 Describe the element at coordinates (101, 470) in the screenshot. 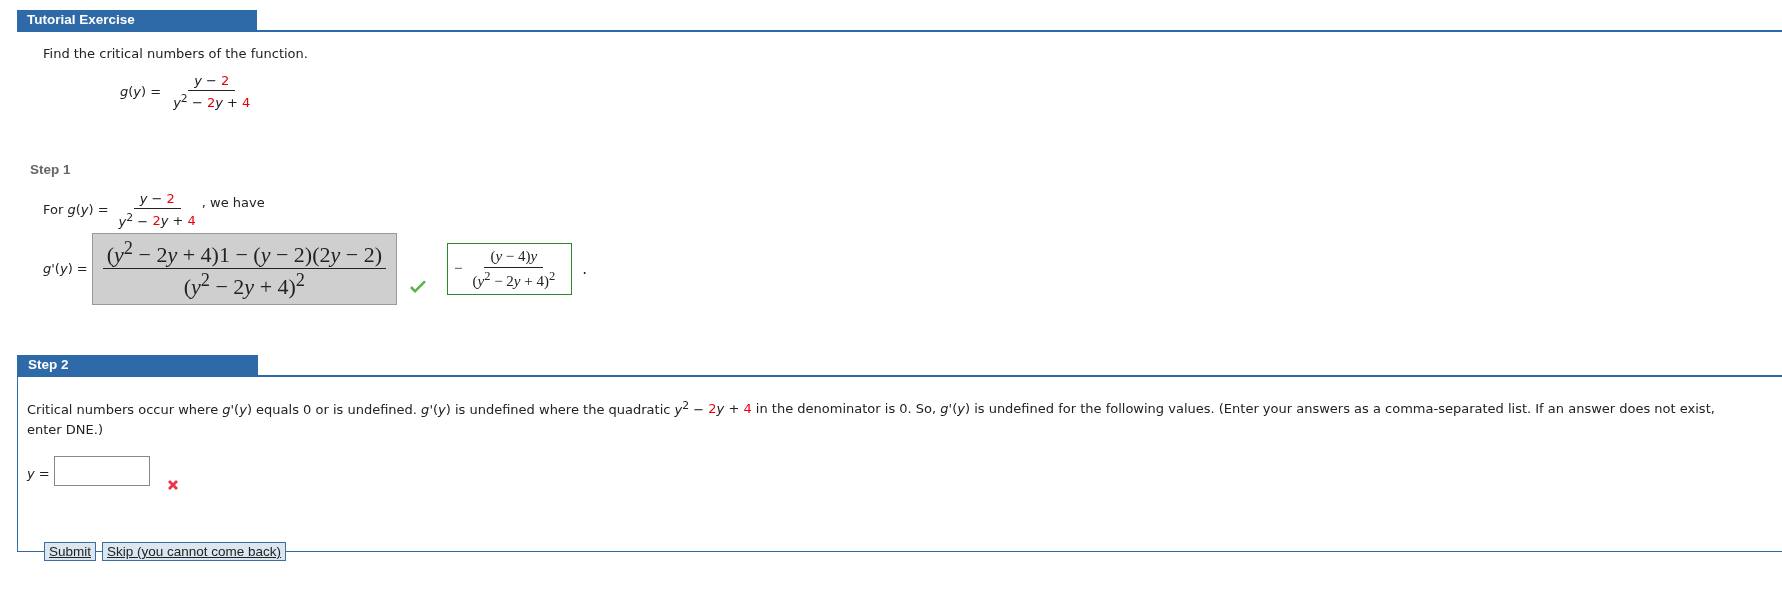

I see `answer-field` at that location.